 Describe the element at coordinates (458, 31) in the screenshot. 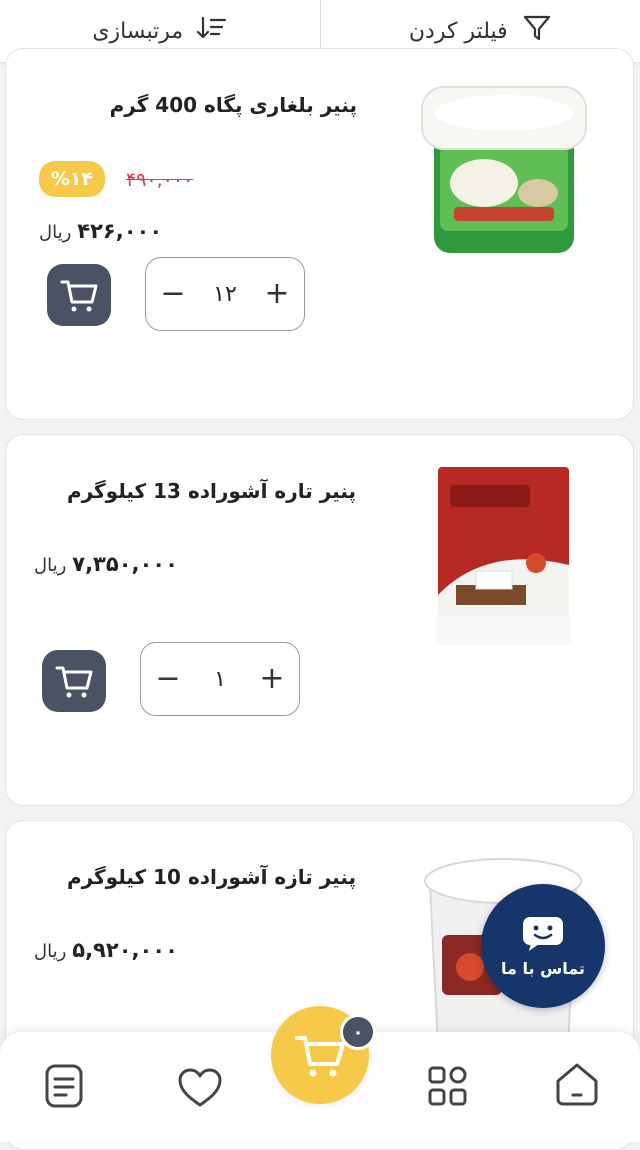

I see `filter-label: فیلتر کردن` at that location.